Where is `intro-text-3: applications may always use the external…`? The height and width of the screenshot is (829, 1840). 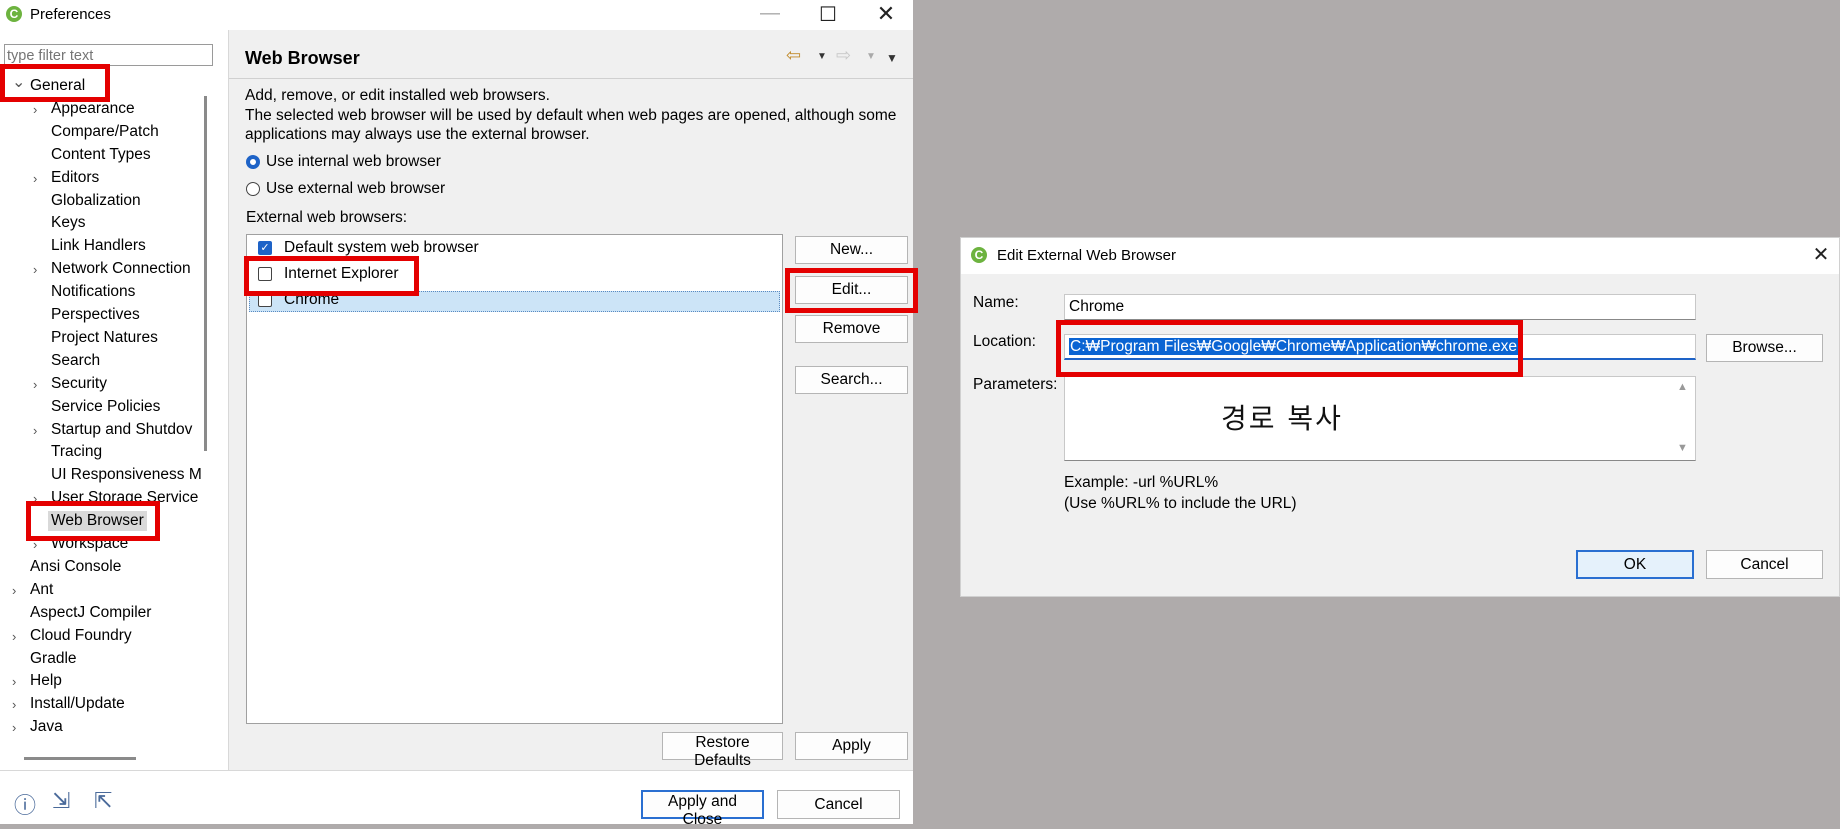 intro-text-3: applications may always use the external… is located at coordinates (417, 134).